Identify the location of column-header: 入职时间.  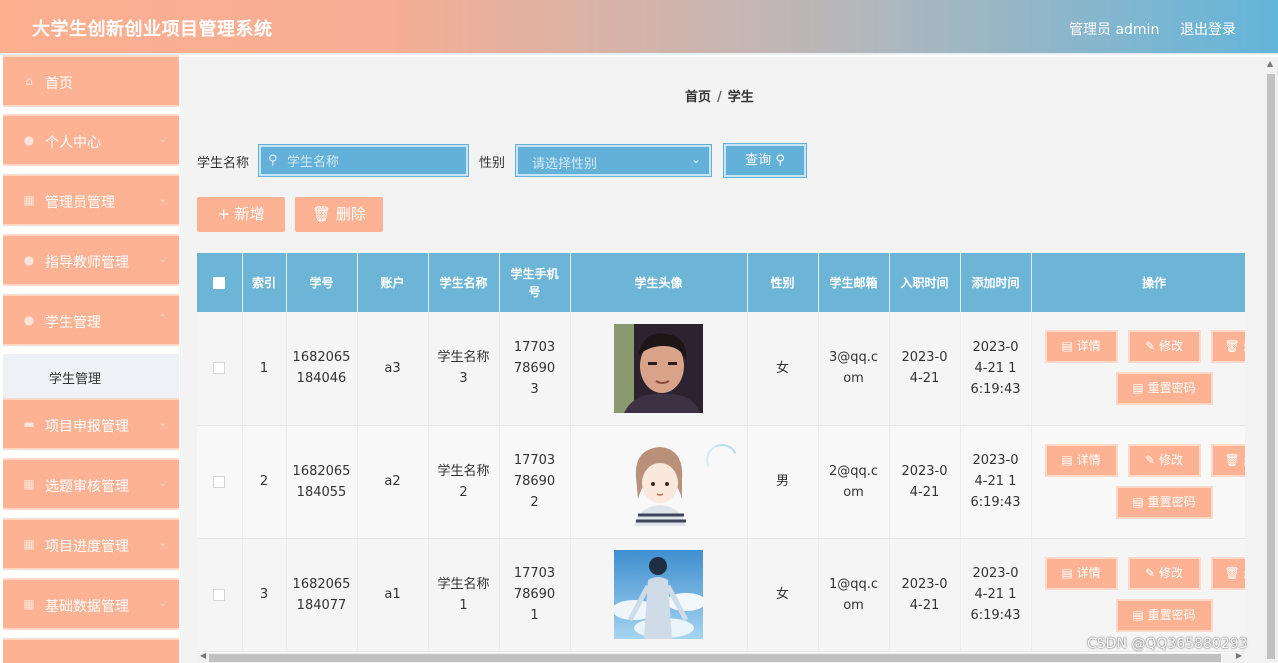
(925, 282).